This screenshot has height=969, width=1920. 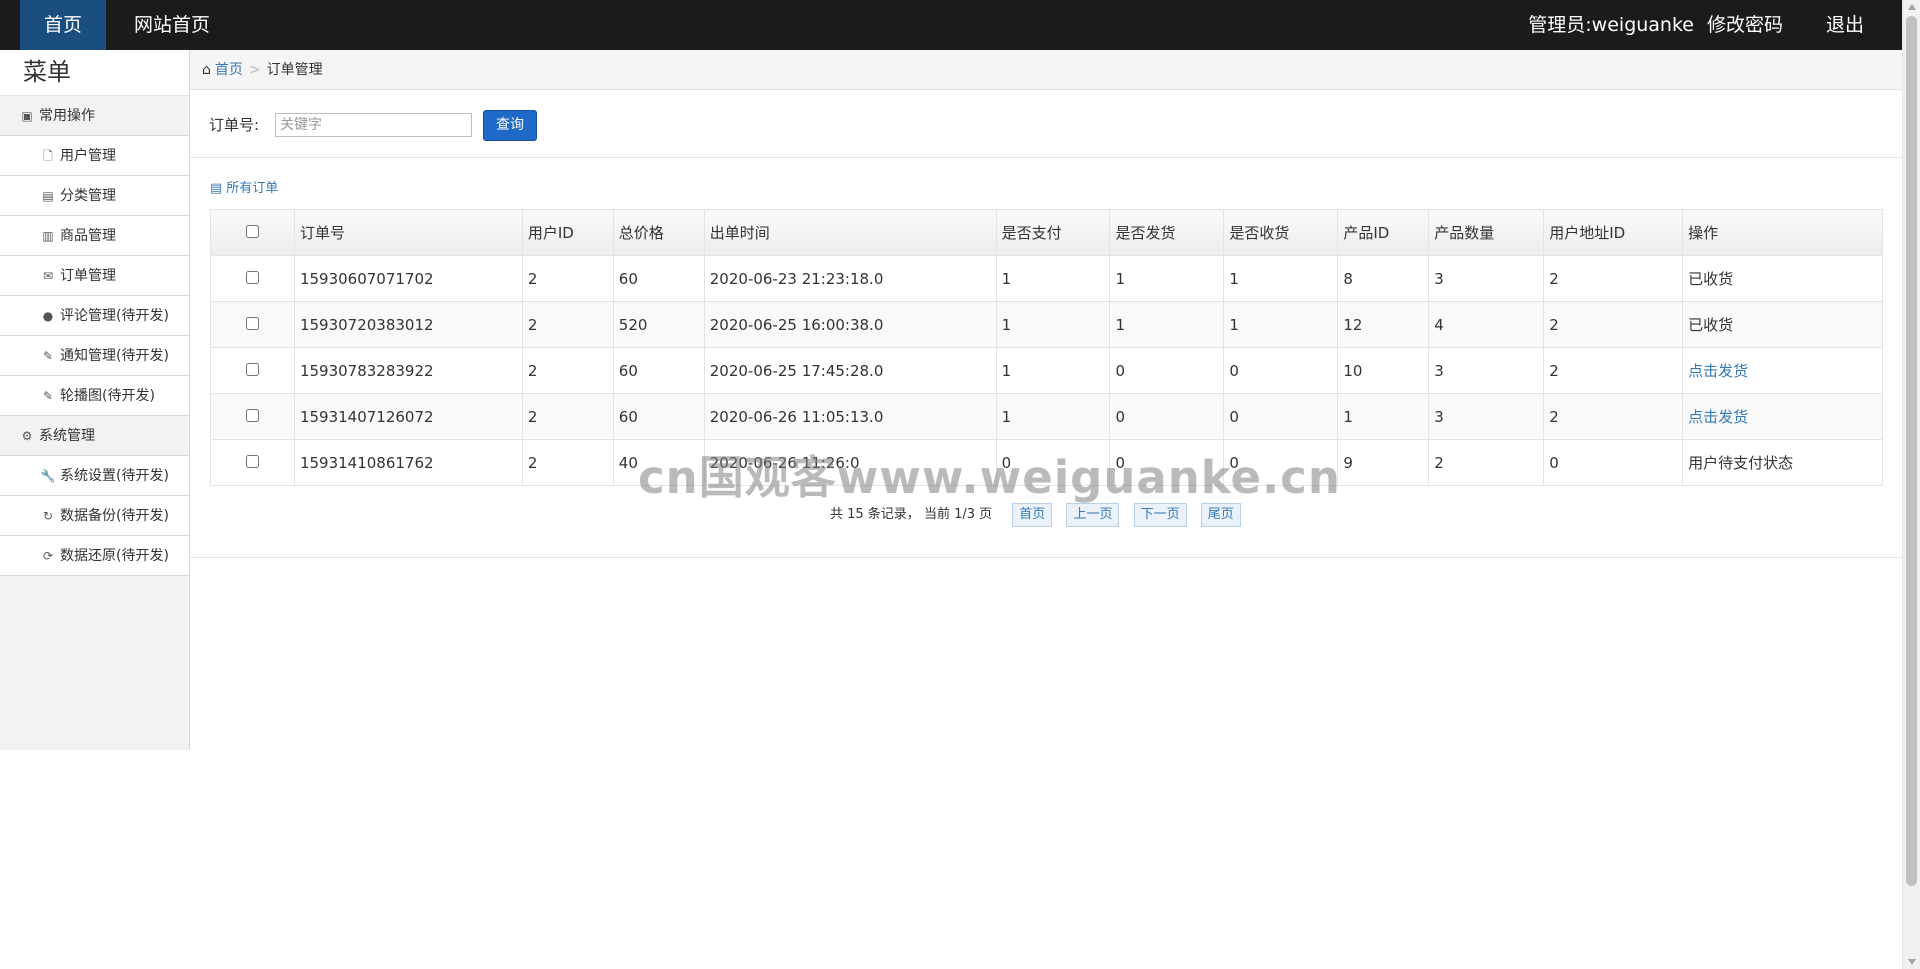 I want to click on sidebar-item-backup: ↻ 数据备份(待开发), so click(x=94, y=516).